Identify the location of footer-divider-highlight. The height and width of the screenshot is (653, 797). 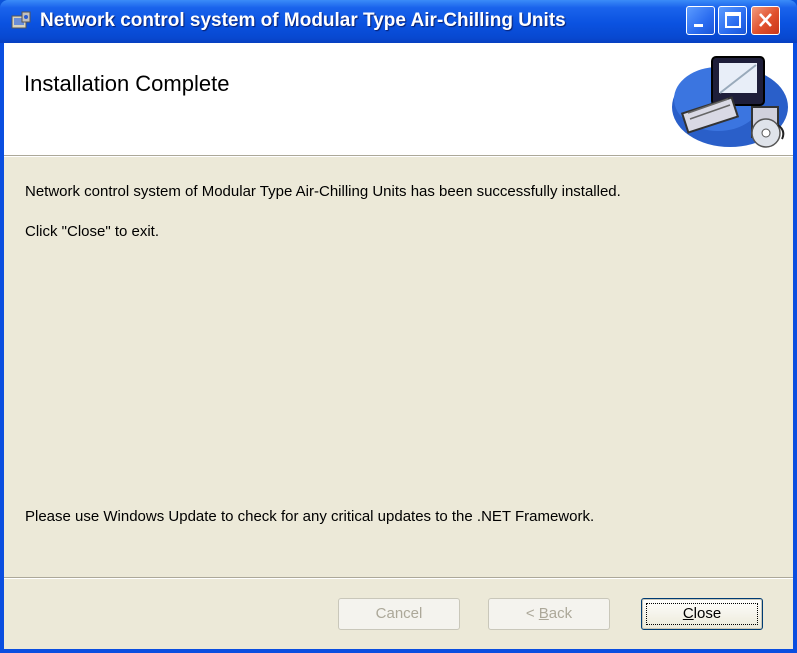
(398, 578).